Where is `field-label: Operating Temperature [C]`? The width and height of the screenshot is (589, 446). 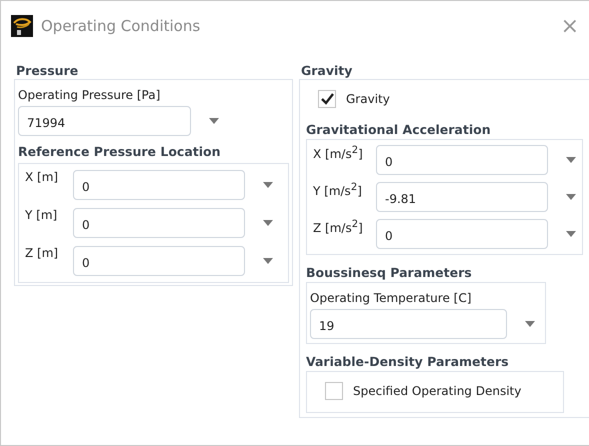
field-label: Operating Temperature [C] is located at coordinates (391, 298).